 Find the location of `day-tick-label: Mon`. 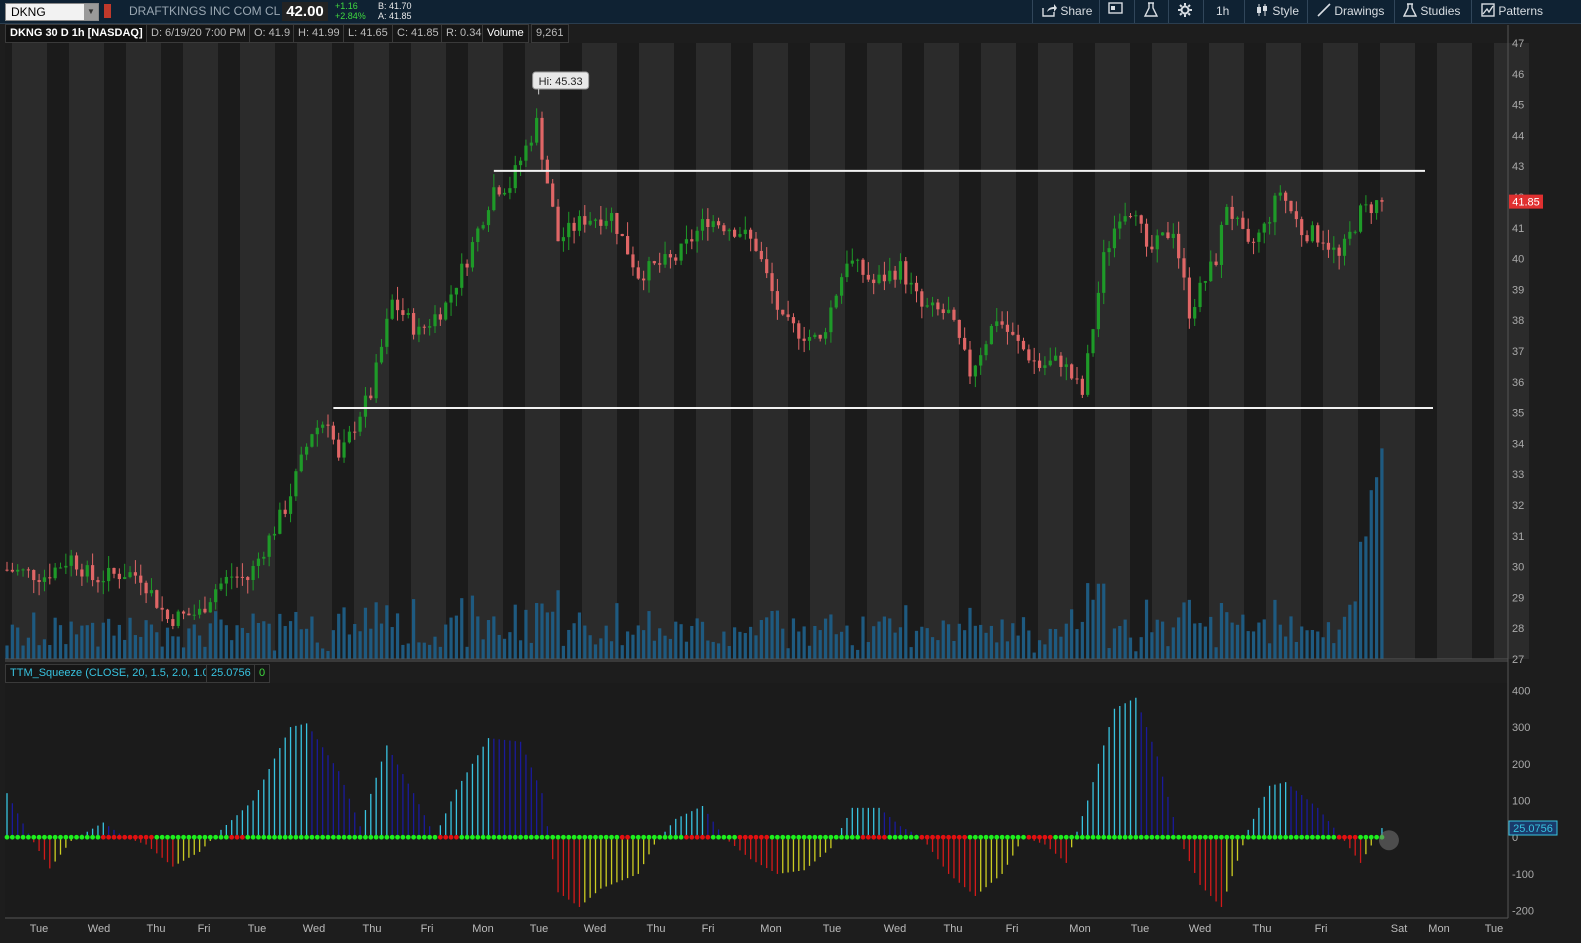

day-tick-label: Mon is located at coordinates (1438, 929).